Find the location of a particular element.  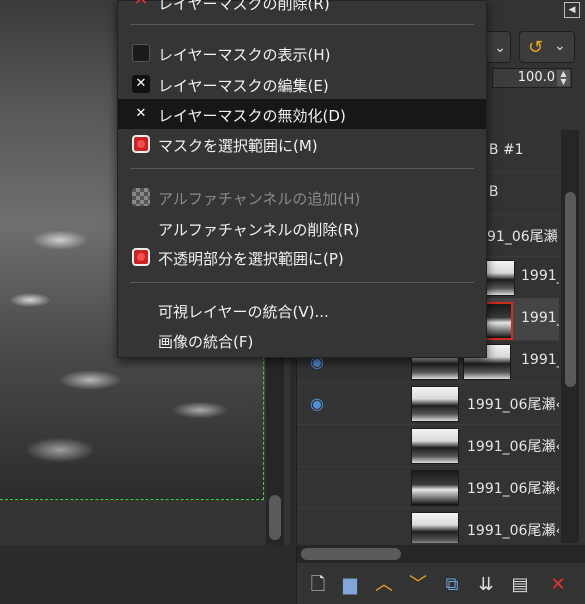

menu-item-flatten-image: 画像の統合(F) is located at coordinates (302, 340).